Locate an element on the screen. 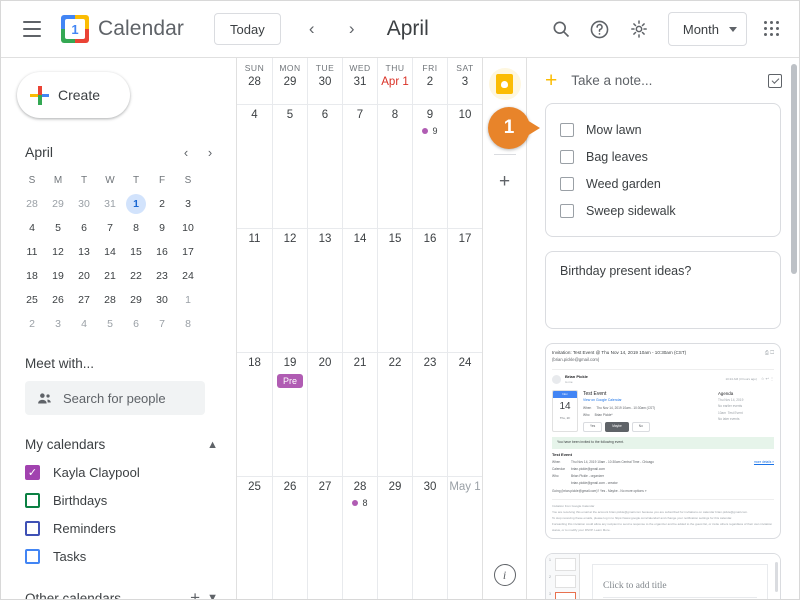 This screenshot has height=600, width=800. mini-calendar-day: 1 is located at coordinates (136, 204).